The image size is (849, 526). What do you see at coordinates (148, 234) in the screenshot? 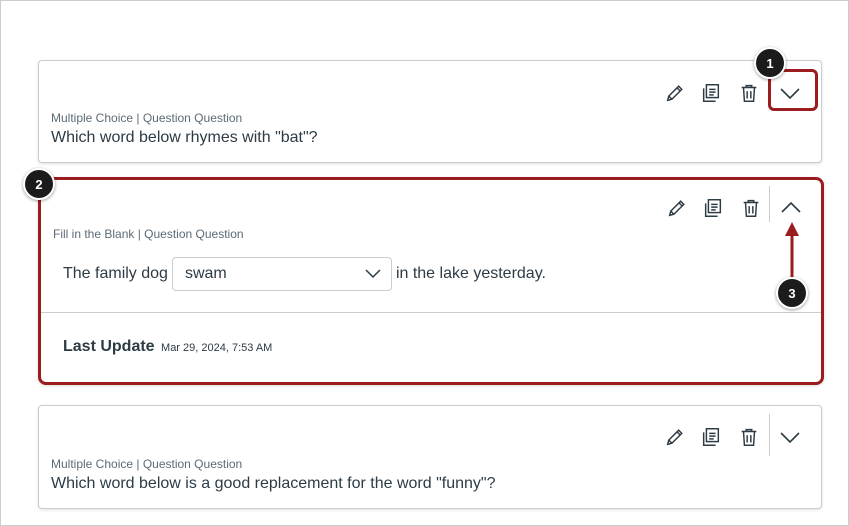
I see `question-meta: Fill in the Blank | Question Question` at bounding box center [148, 234].